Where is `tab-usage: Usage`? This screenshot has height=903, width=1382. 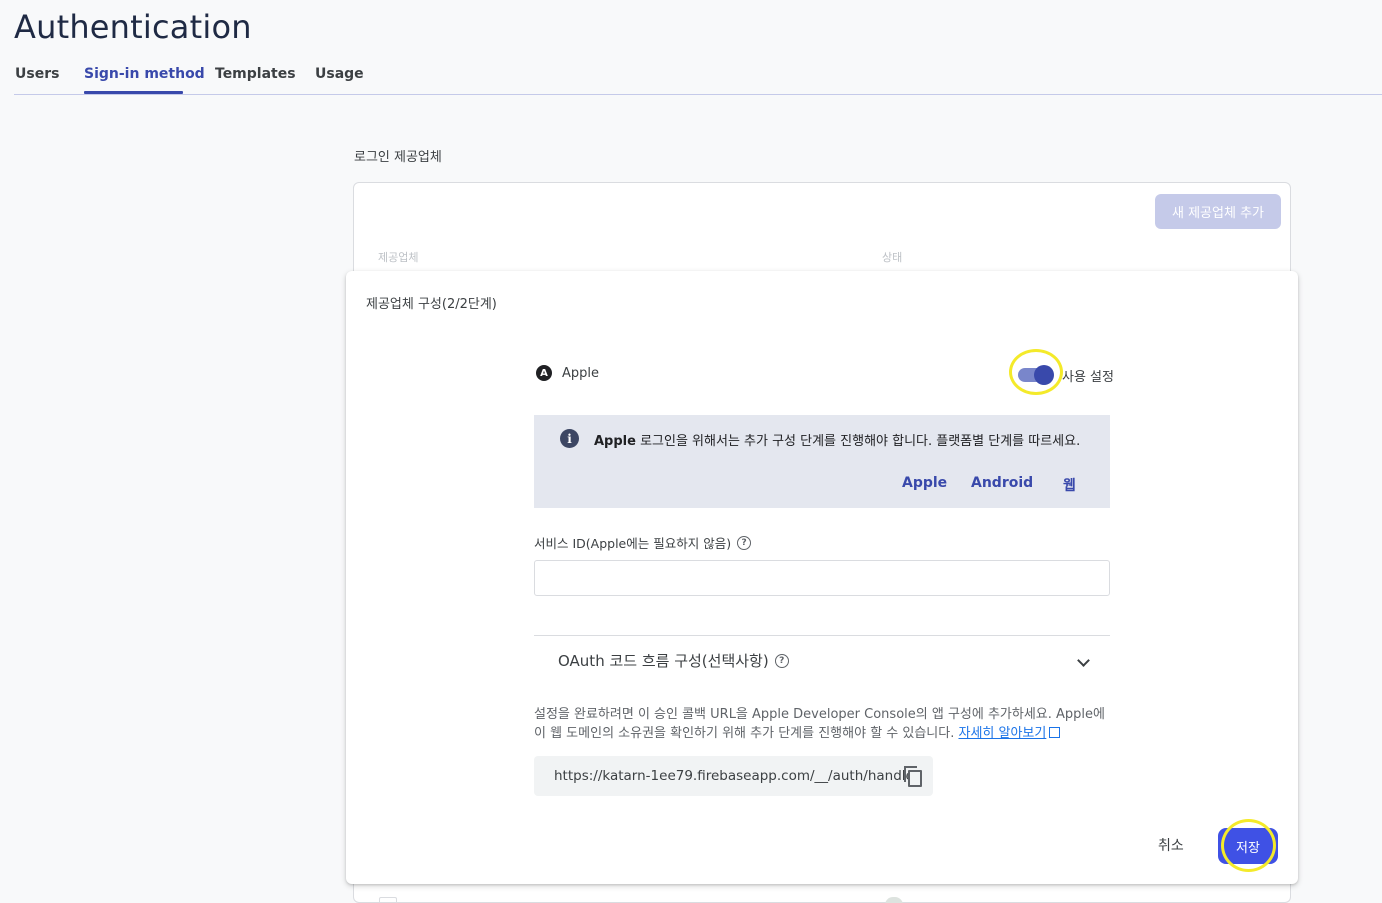 tab-usage: Usage is located at coordinates (339, 74).